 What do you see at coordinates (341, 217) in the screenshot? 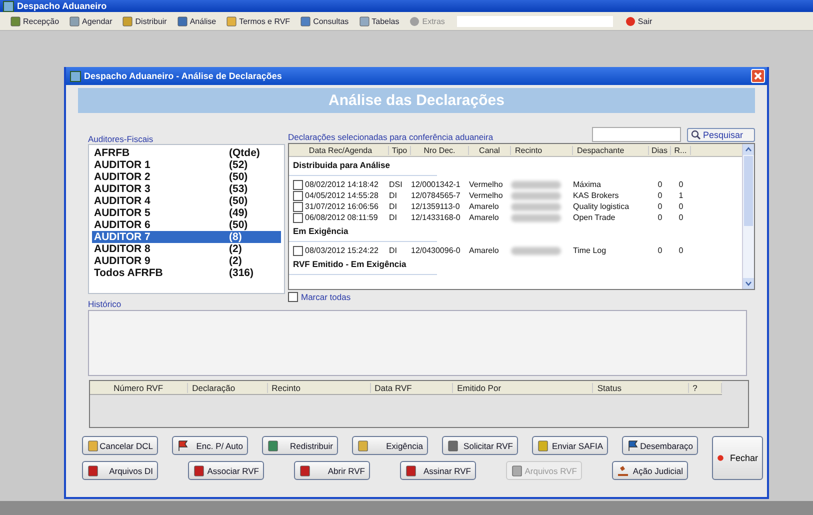
I see `table-cell: 06/08/2012 08:11:59` at bounding box center [341, 217].